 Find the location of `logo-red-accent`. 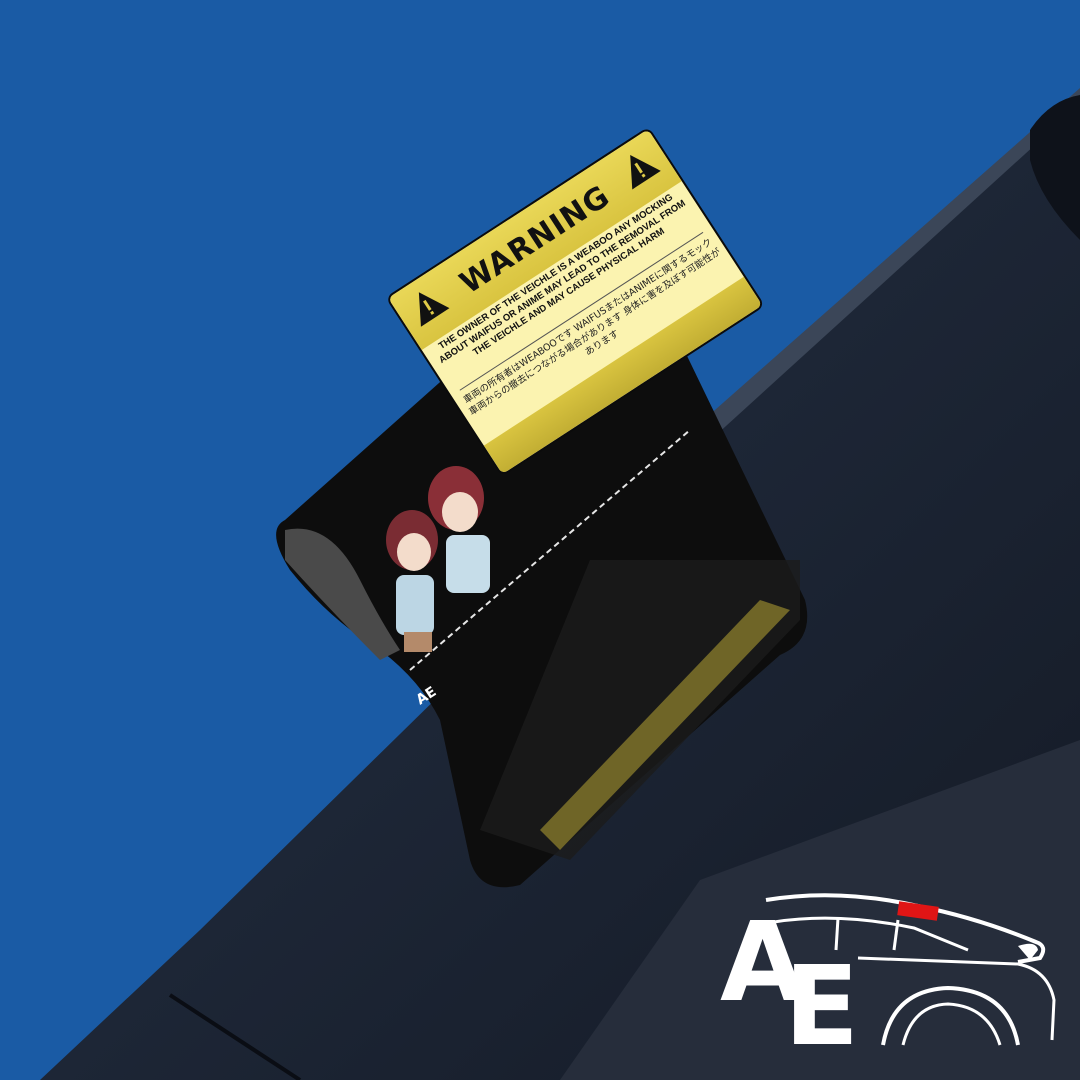

logo-red-accent is located at coordinates (918, 911).